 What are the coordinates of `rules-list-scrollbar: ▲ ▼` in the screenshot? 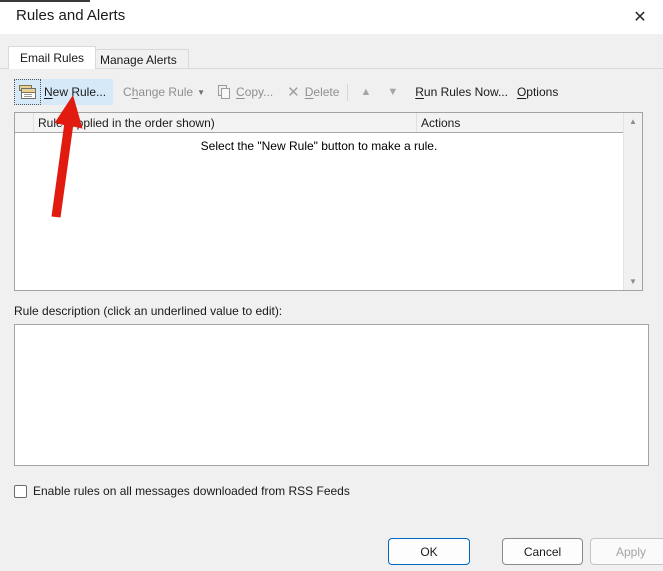 It's located at (632, 201).